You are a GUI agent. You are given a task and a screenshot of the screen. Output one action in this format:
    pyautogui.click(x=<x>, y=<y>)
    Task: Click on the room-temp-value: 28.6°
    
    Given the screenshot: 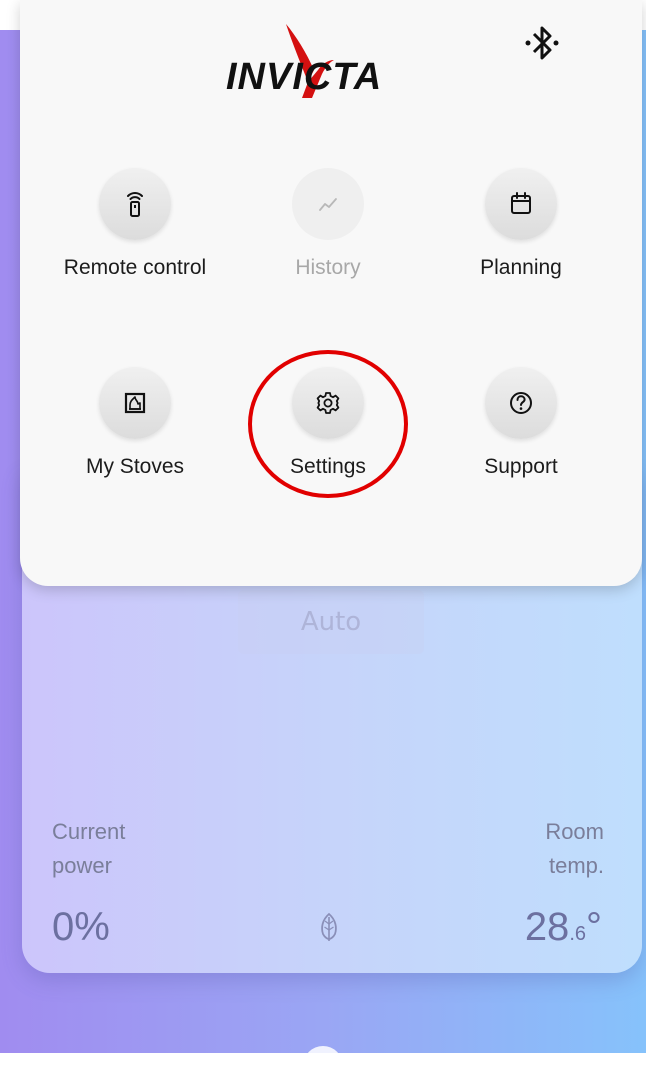 What is the action you would take?
    pyautogui.click(x=563, y=927)
    